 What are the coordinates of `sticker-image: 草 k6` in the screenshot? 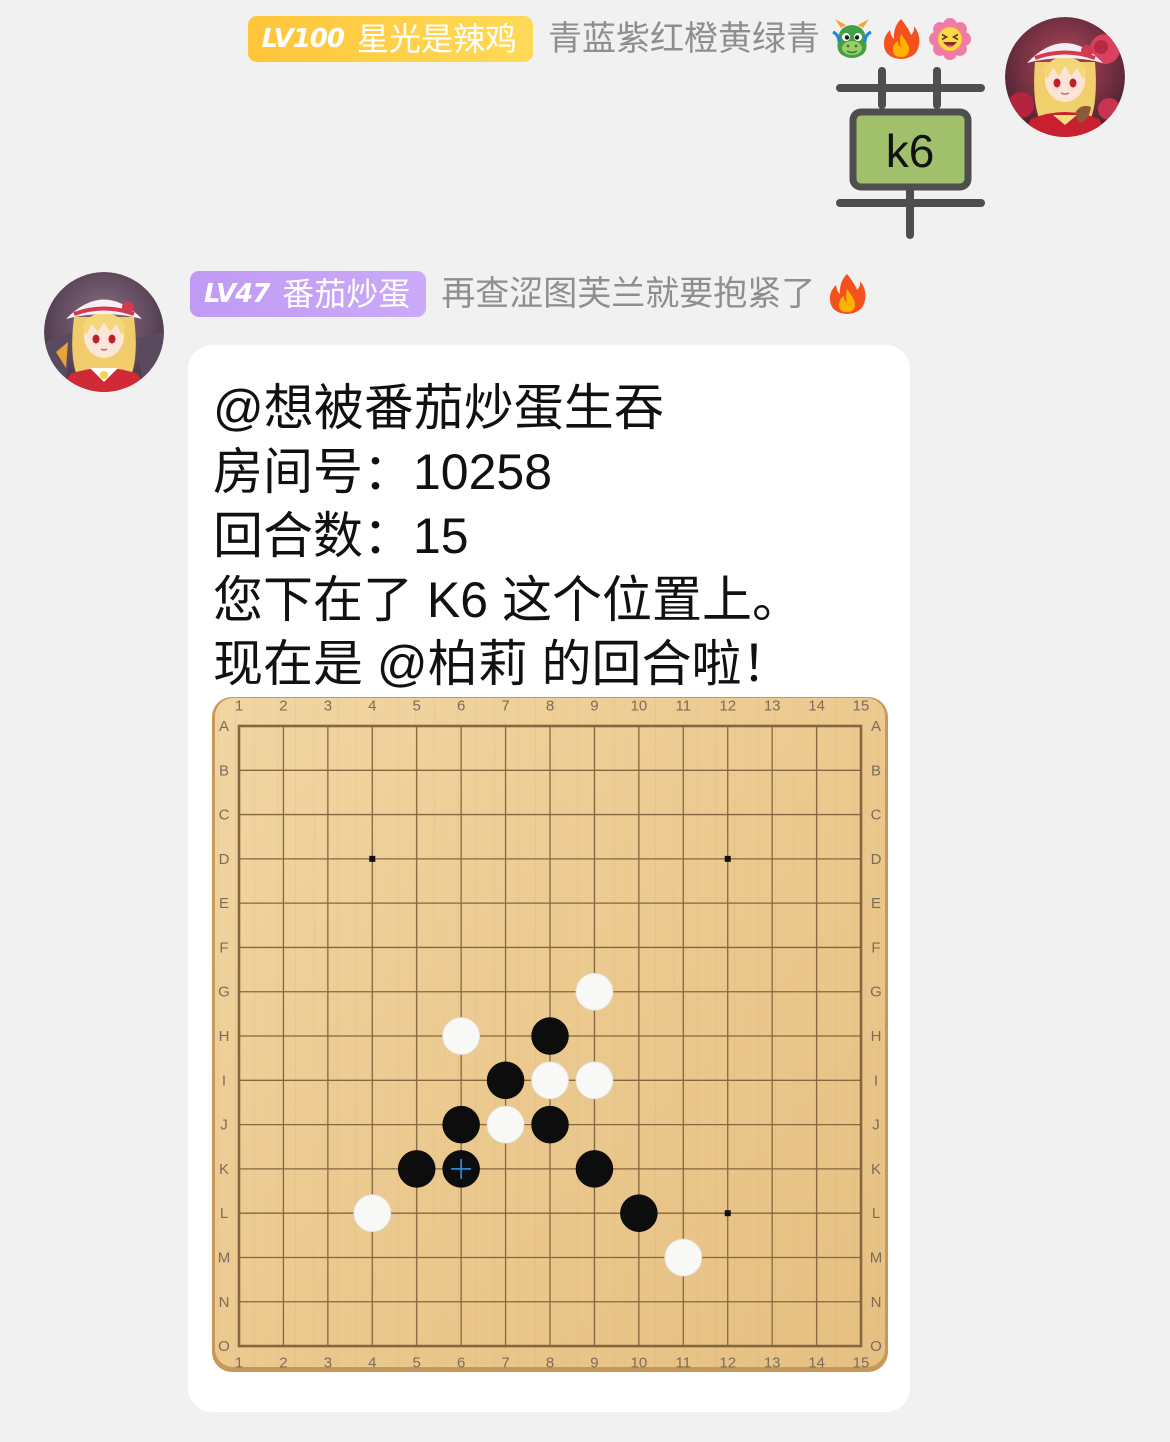 It's located at (910, 153).